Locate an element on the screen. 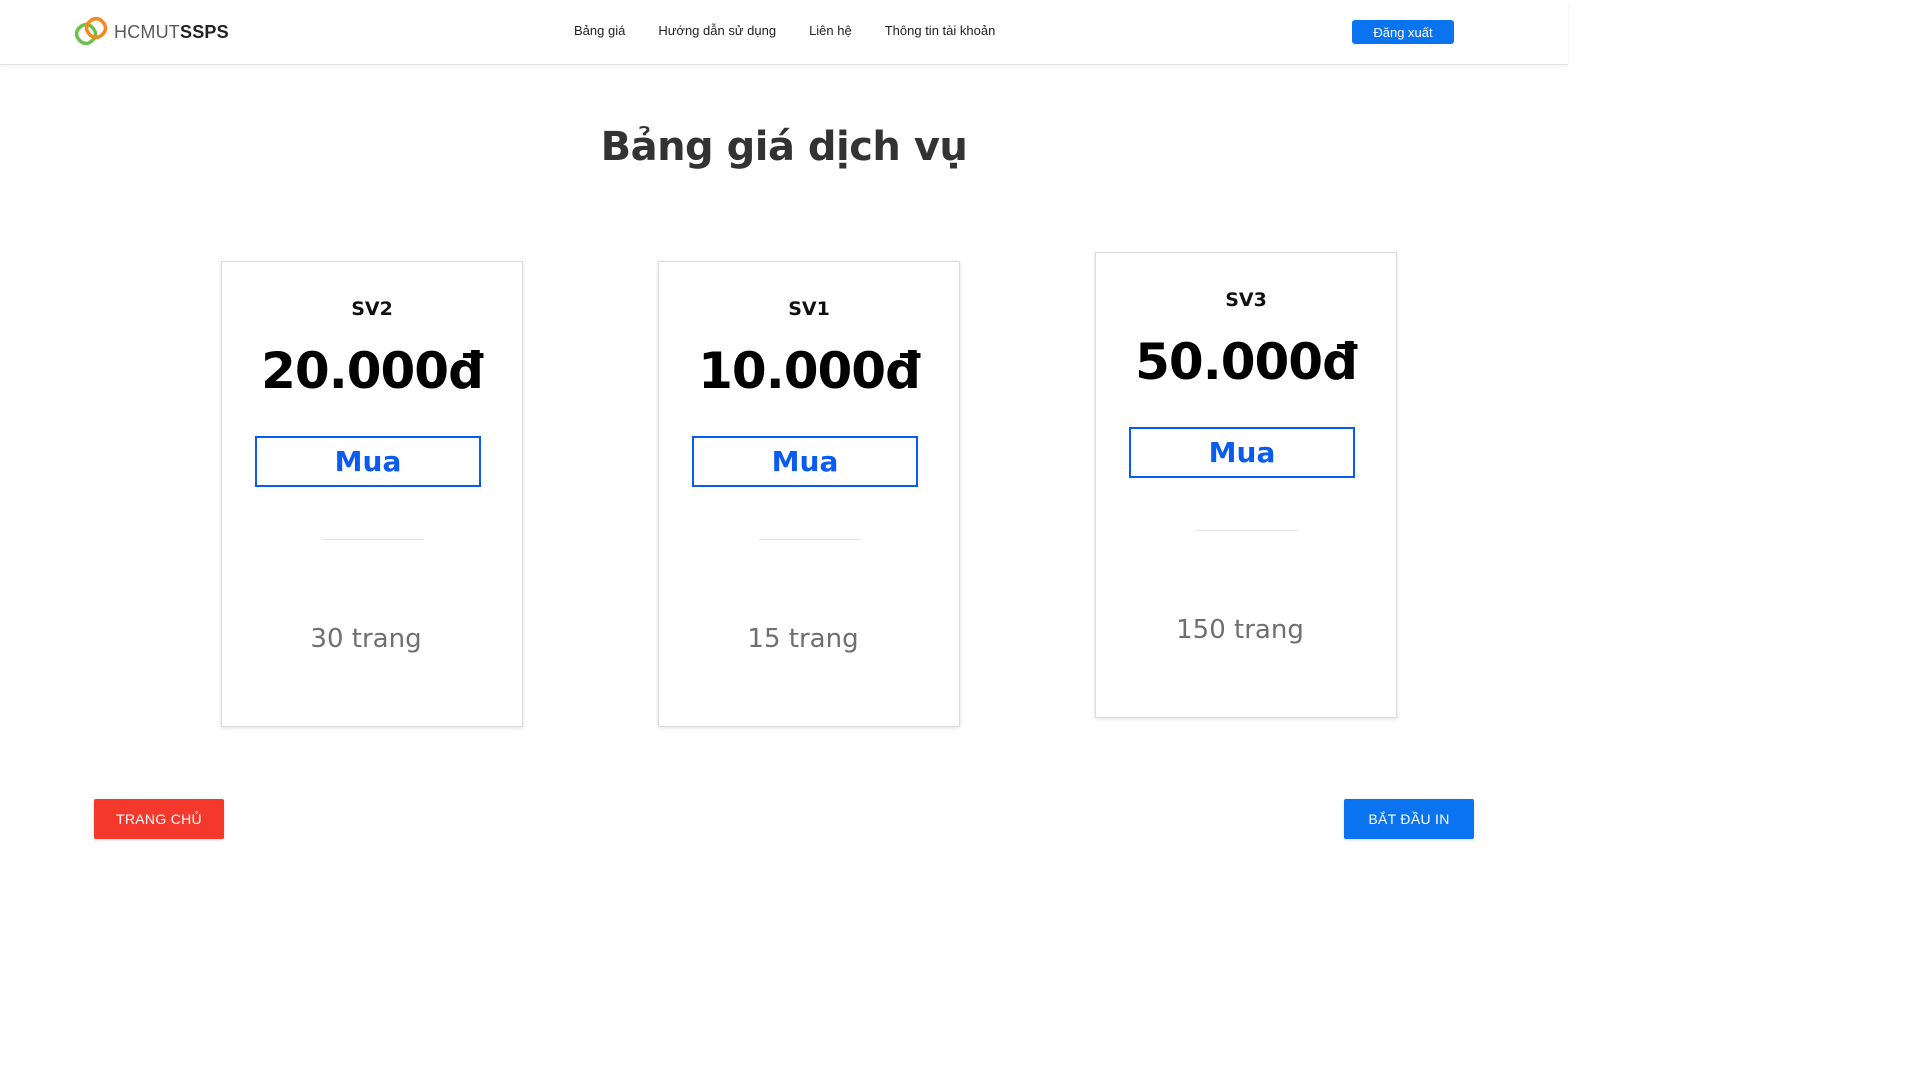 Image resolution: width=1920 pixels, height=1080 pixels. plan-card-sv2: SV2 20.000đ Mua 30 trang is located at coordinates (372, 494).